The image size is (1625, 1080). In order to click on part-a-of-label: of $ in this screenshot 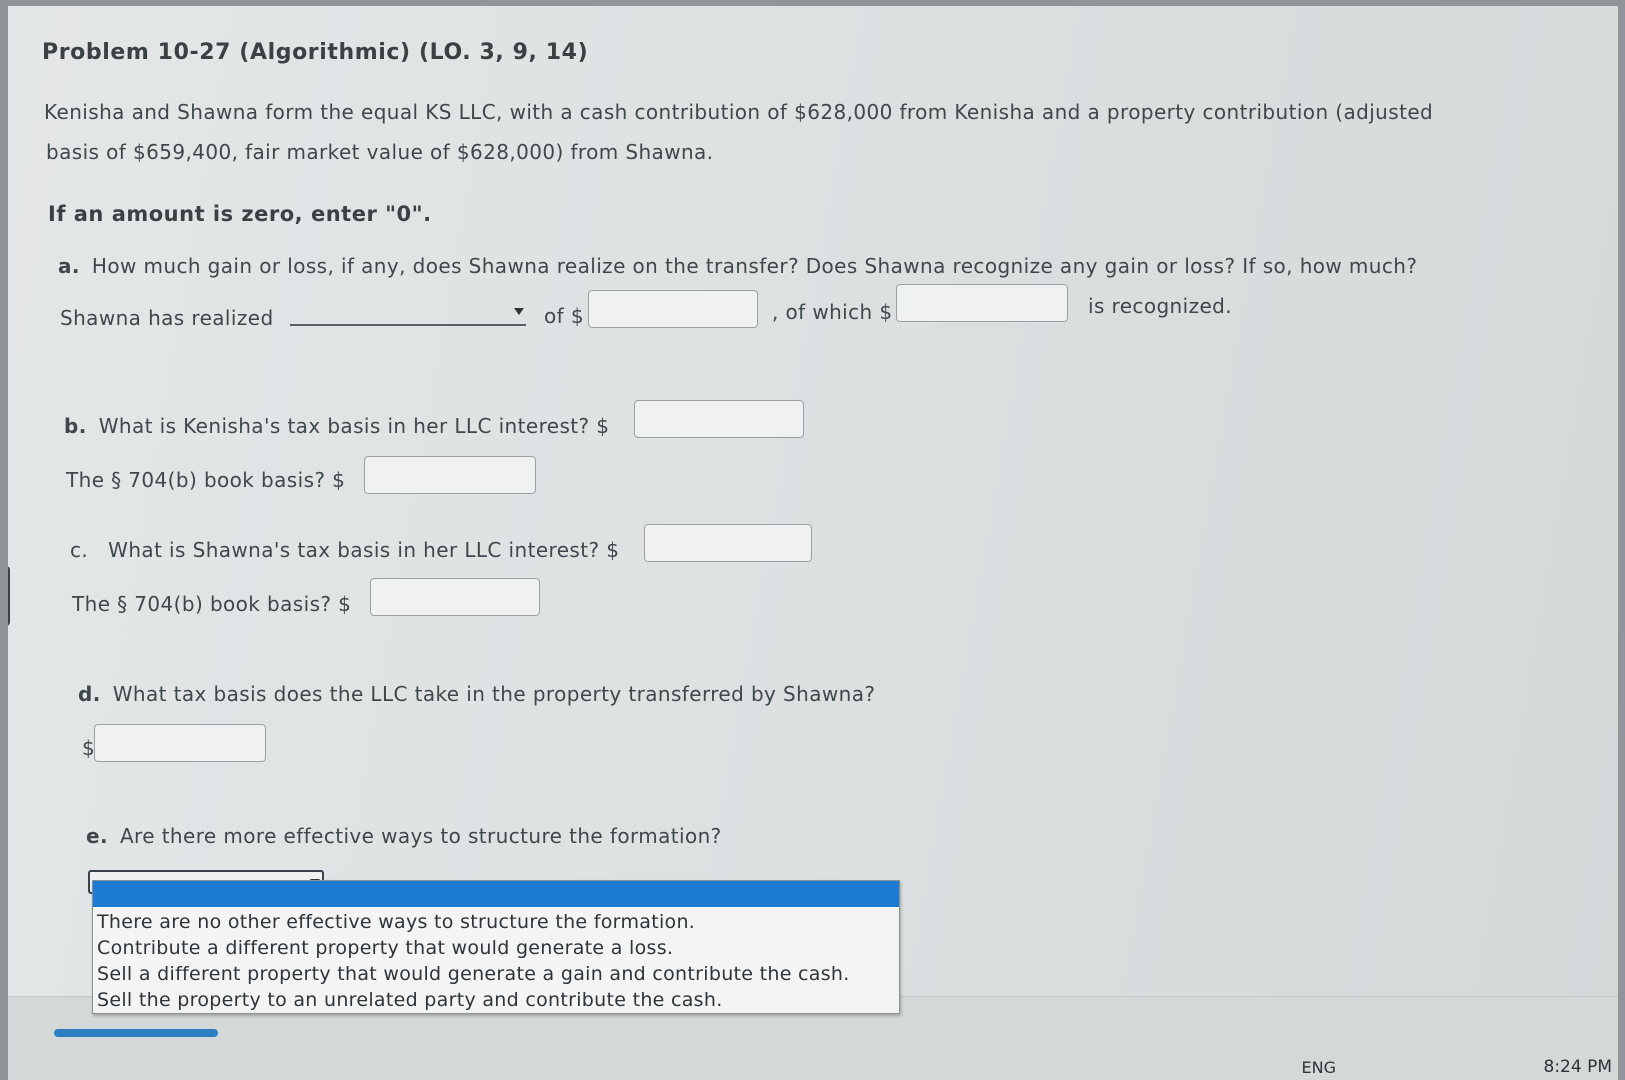, I will do `click(564, 316)`.